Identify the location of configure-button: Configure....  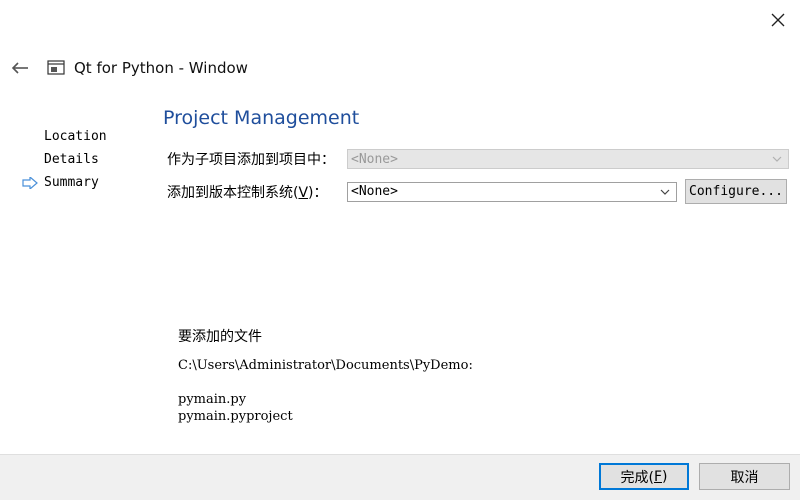
(736, 191).